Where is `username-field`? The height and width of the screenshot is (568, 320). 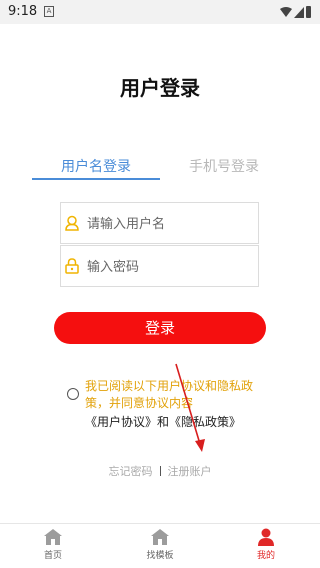
username-field is located at coordinates (159, 223).